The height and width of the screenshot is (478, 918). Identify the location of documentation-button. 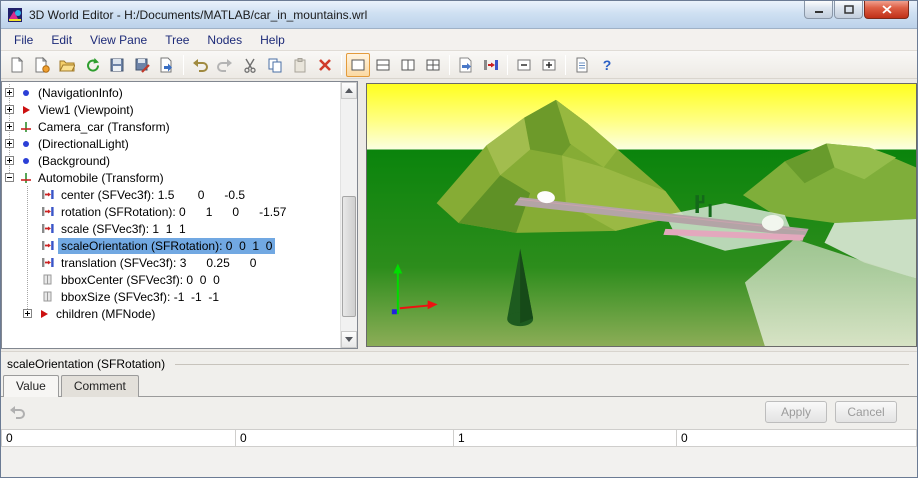
(582, 65).